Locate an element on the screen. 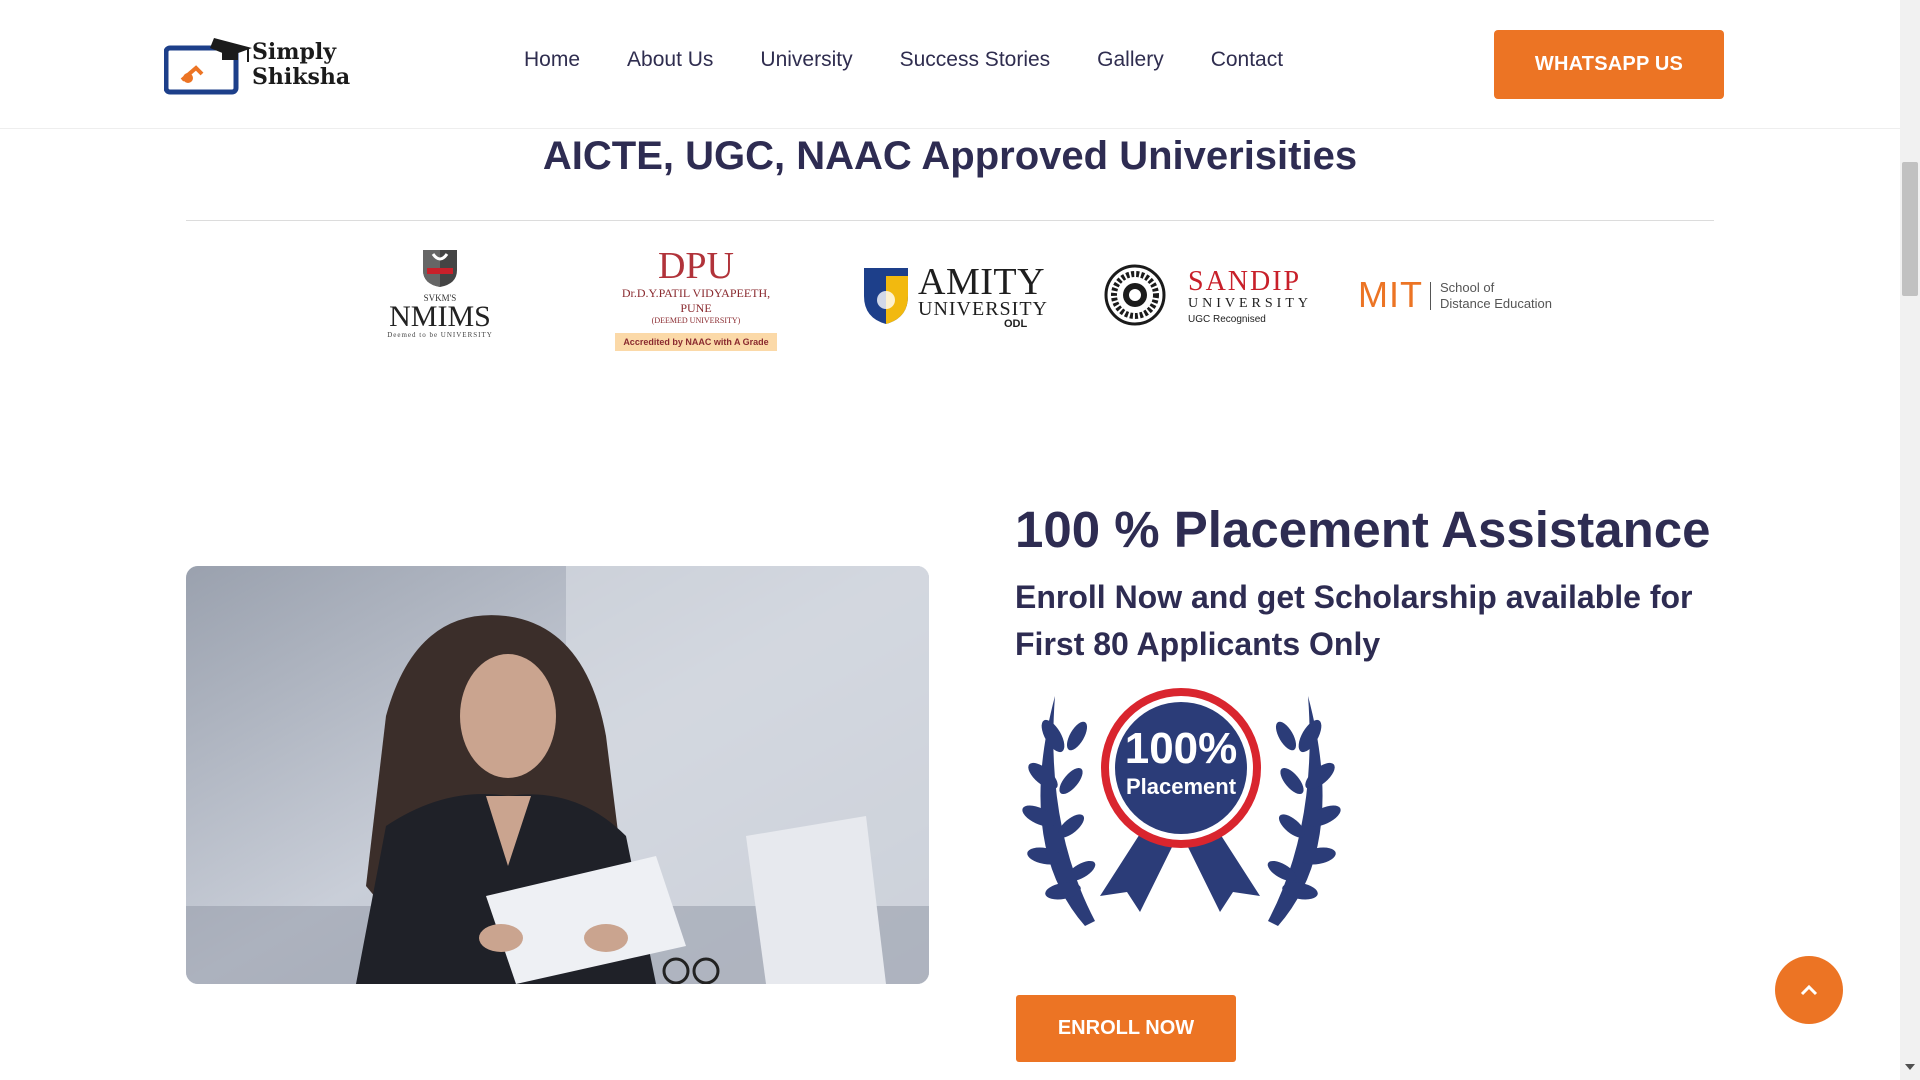 The height and width of the screenshot is (1080, 1920). dpu-fullname: Dr.D.Y.PATIL VIDYAPEETH, PUNE is located at coordinates (696, 300).